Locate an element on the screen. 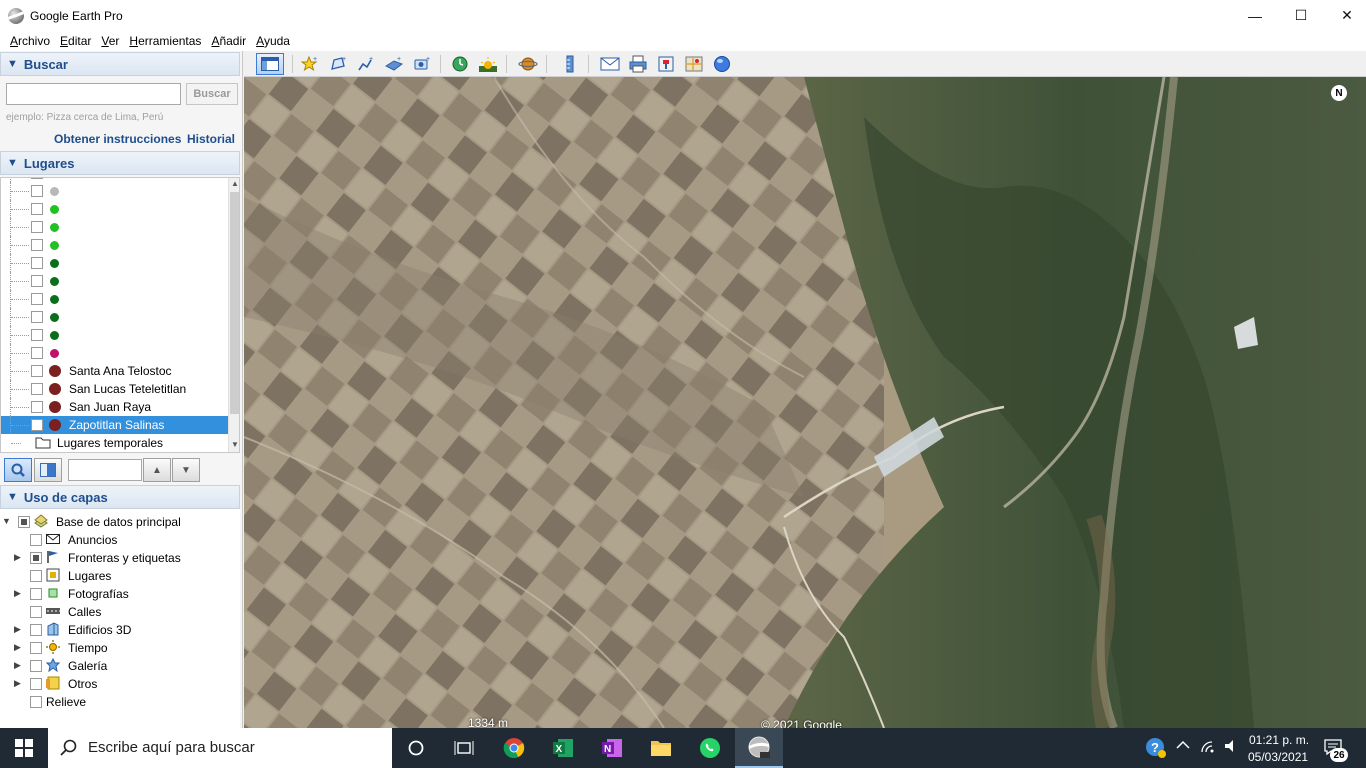  layer-item: ▶ Otros is located at coordinates (120, 684).